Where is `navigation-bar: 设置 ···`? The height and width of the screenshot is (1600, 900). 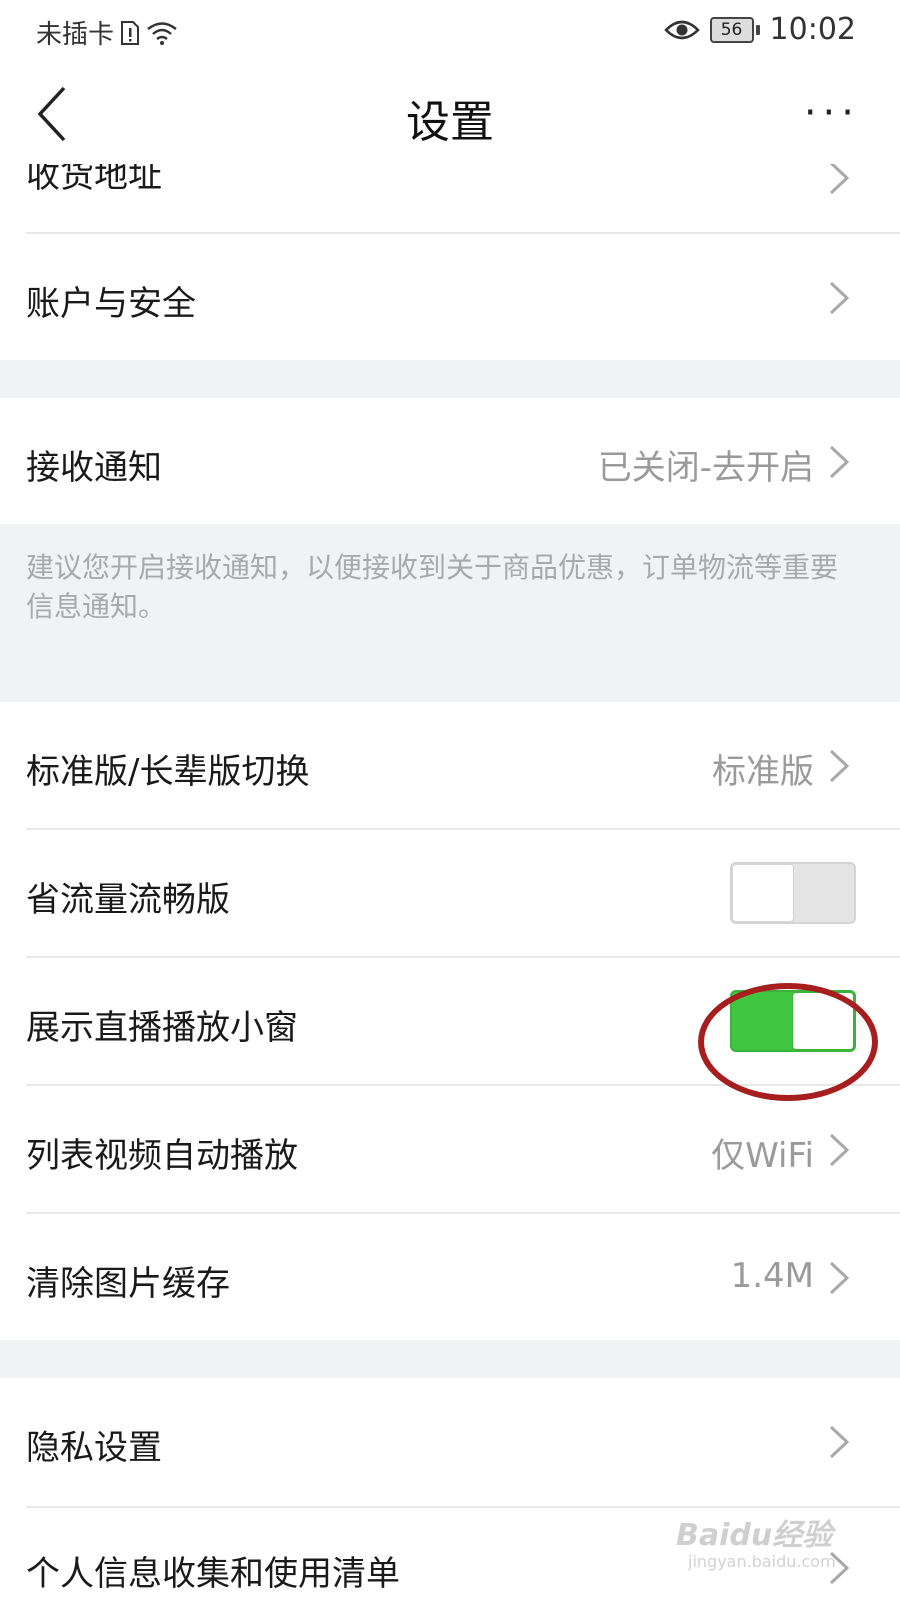 navigation-bar: 设置 ··· is located at coordinates (450, 114).